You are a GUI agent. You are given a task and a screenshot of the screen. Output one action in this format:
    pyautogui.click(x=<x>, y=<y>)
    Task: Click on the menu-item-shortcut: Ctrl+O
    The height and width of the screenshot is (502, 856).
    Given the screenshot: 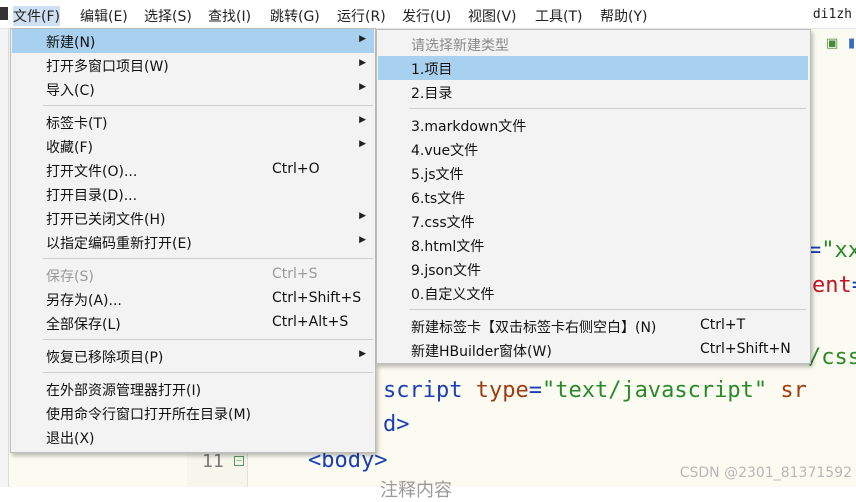 What is the action you would take?
    pyautogui.click(x=296, y=169)
    